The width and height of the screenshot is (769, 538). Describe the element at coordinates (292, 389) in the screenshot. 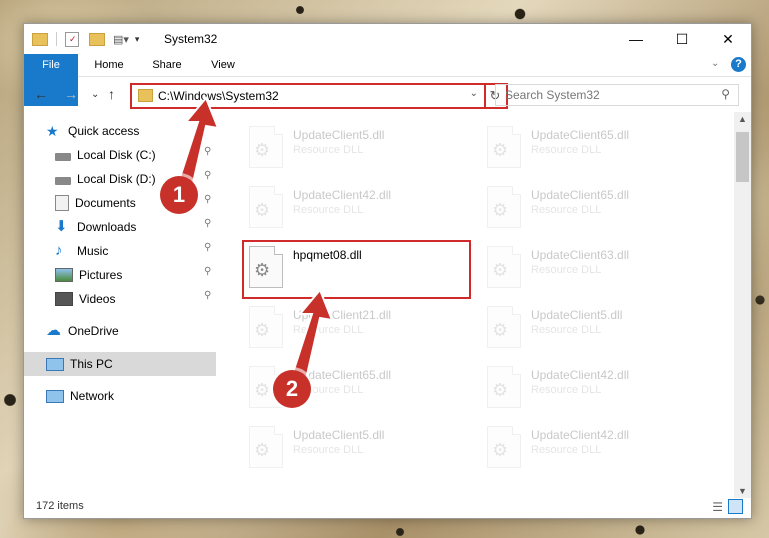

I see `step-badge-2: 2` at that location.